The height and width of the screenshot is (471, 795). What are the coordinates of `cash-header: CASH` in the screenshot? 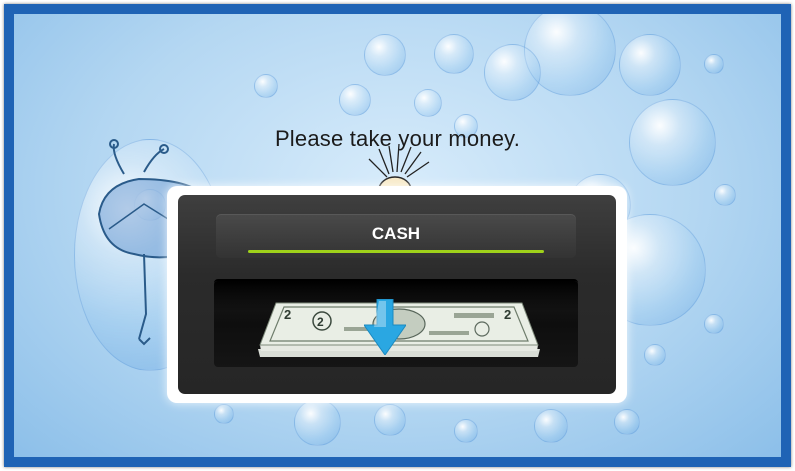 It's located at (396, 236).